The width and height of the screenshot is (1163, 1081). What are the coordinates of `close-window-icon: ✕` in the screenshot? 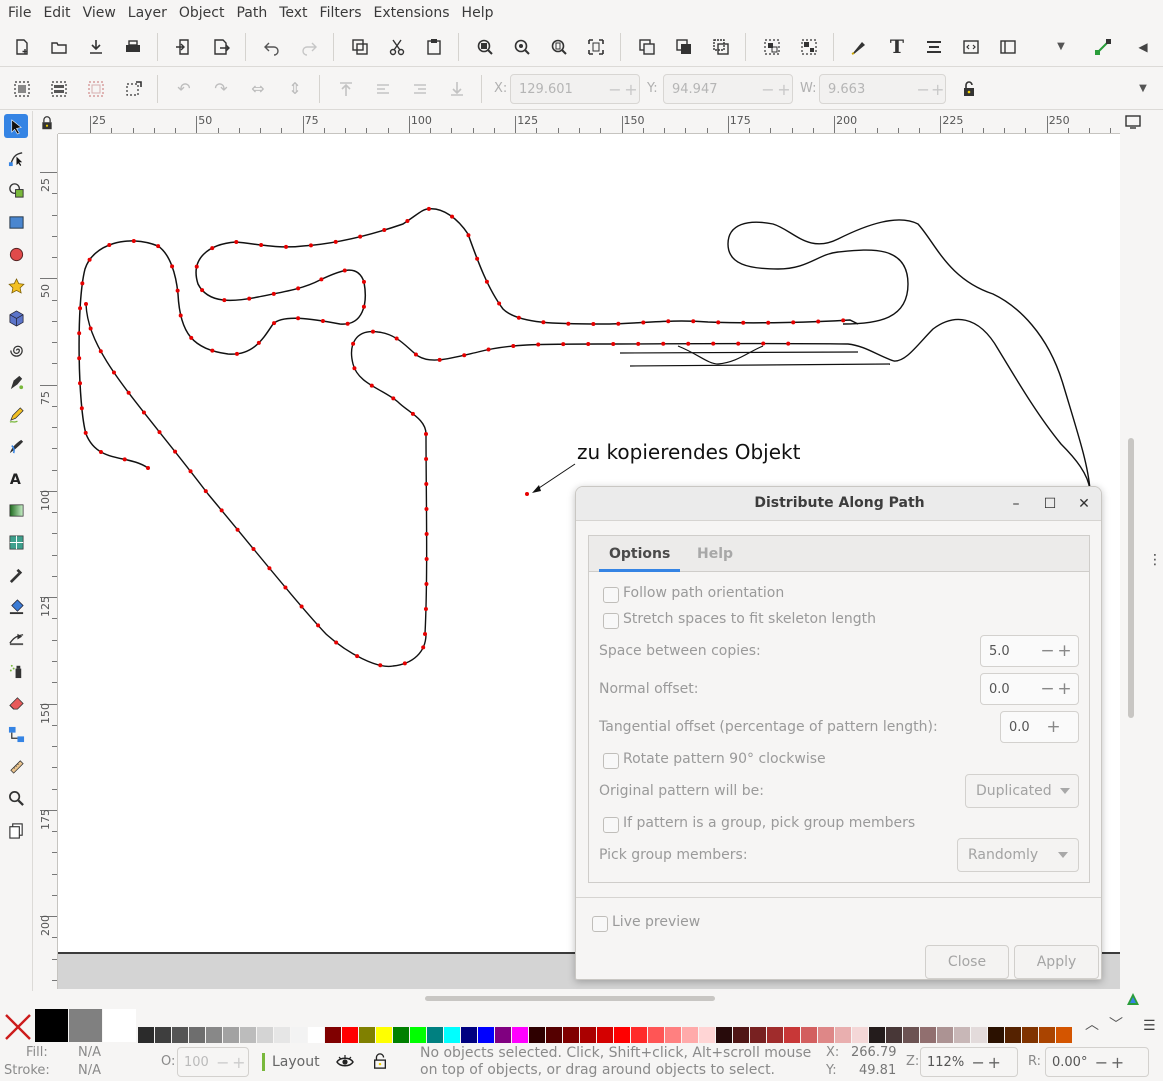 It's located at (1084, 504).